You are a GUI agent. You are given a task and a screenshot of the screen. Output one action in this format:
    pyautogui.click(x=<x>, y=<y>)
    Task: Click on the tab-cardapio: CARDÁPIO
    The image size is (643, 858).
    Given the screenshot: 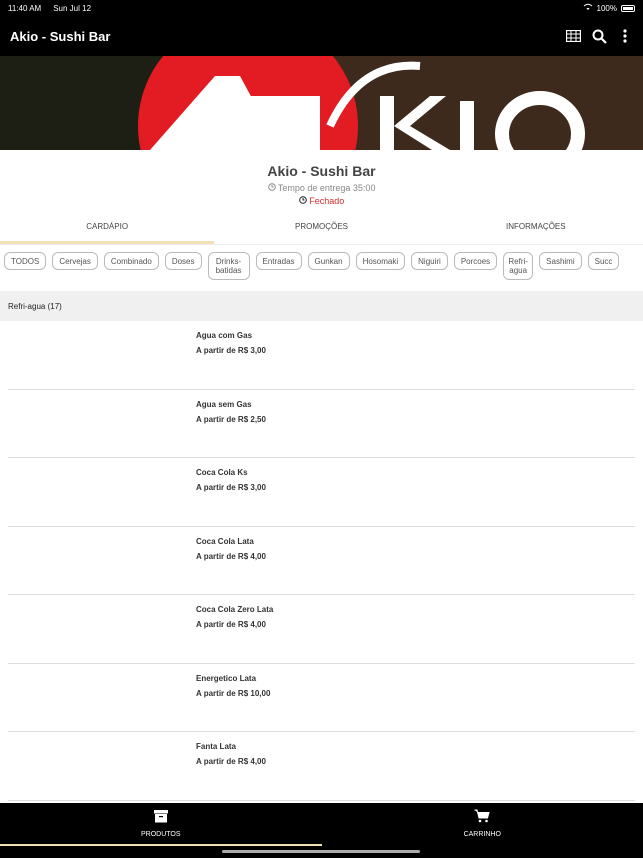 What is the action you would take?
    pyautogui.click(x=107, y=228)
    